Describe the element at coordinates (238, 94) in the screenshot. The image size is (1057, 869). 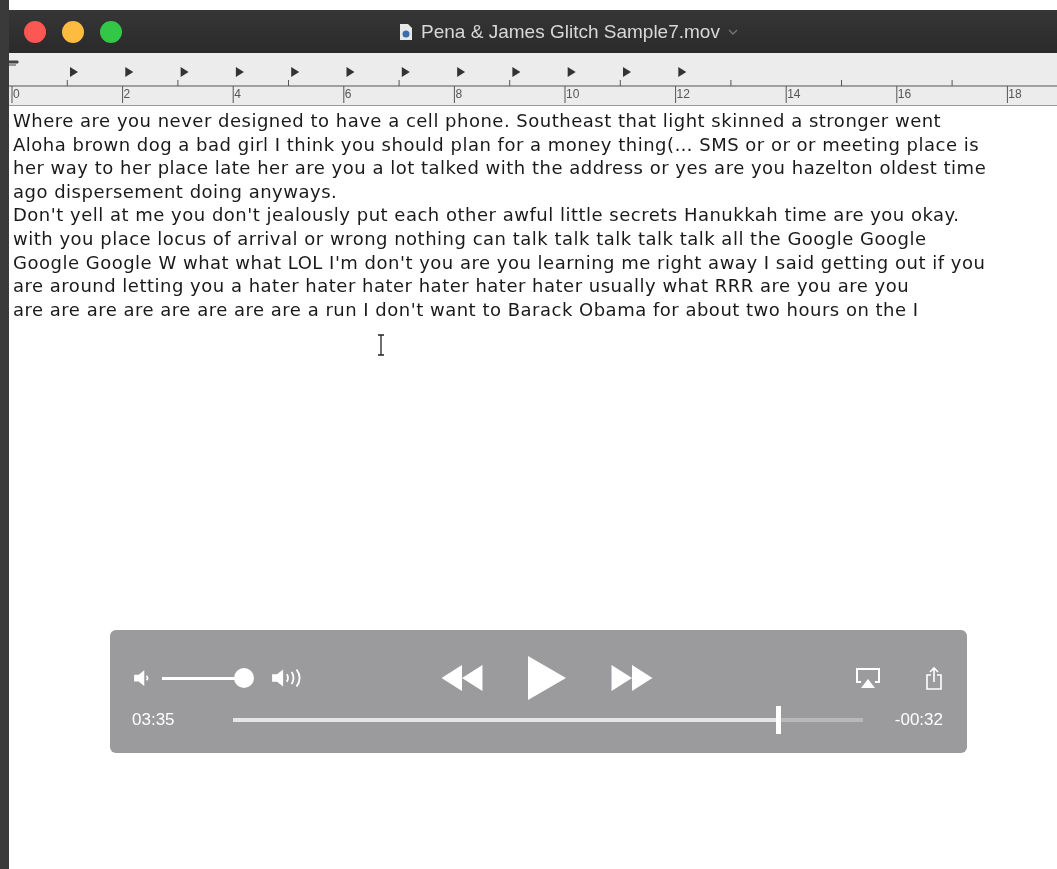
I see `ruler-label: 4` at that location.